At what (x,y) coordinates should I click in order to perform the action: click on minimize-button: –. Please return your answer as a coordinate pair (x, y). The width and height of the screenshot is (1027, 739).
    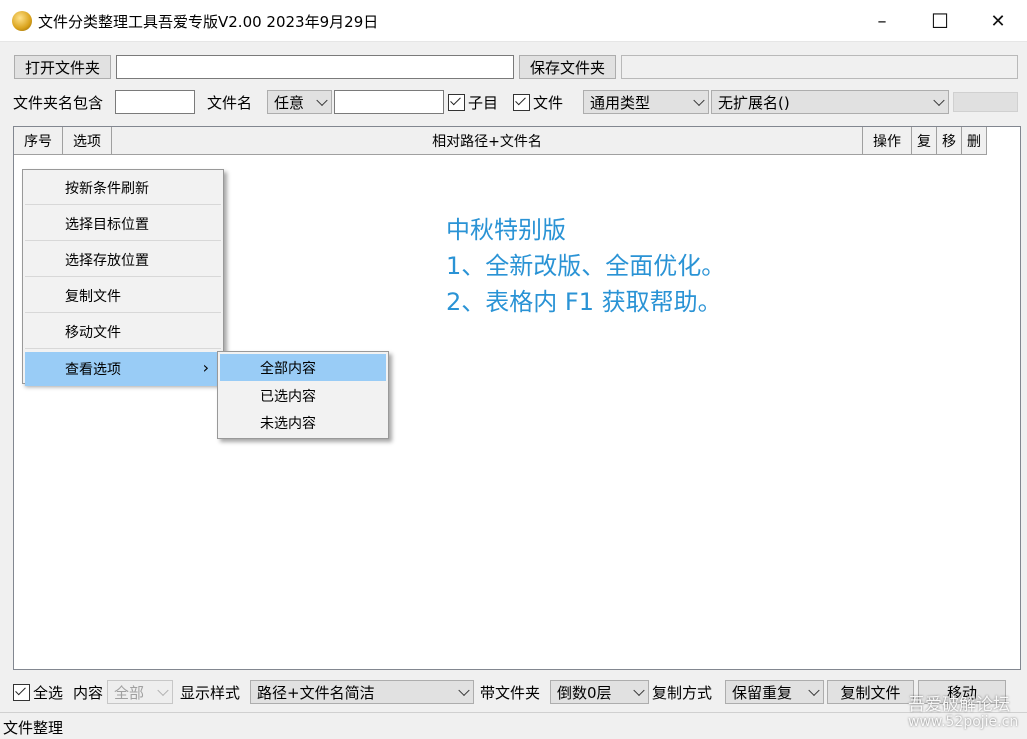
    Looking at the image, I should click on (882, 21).